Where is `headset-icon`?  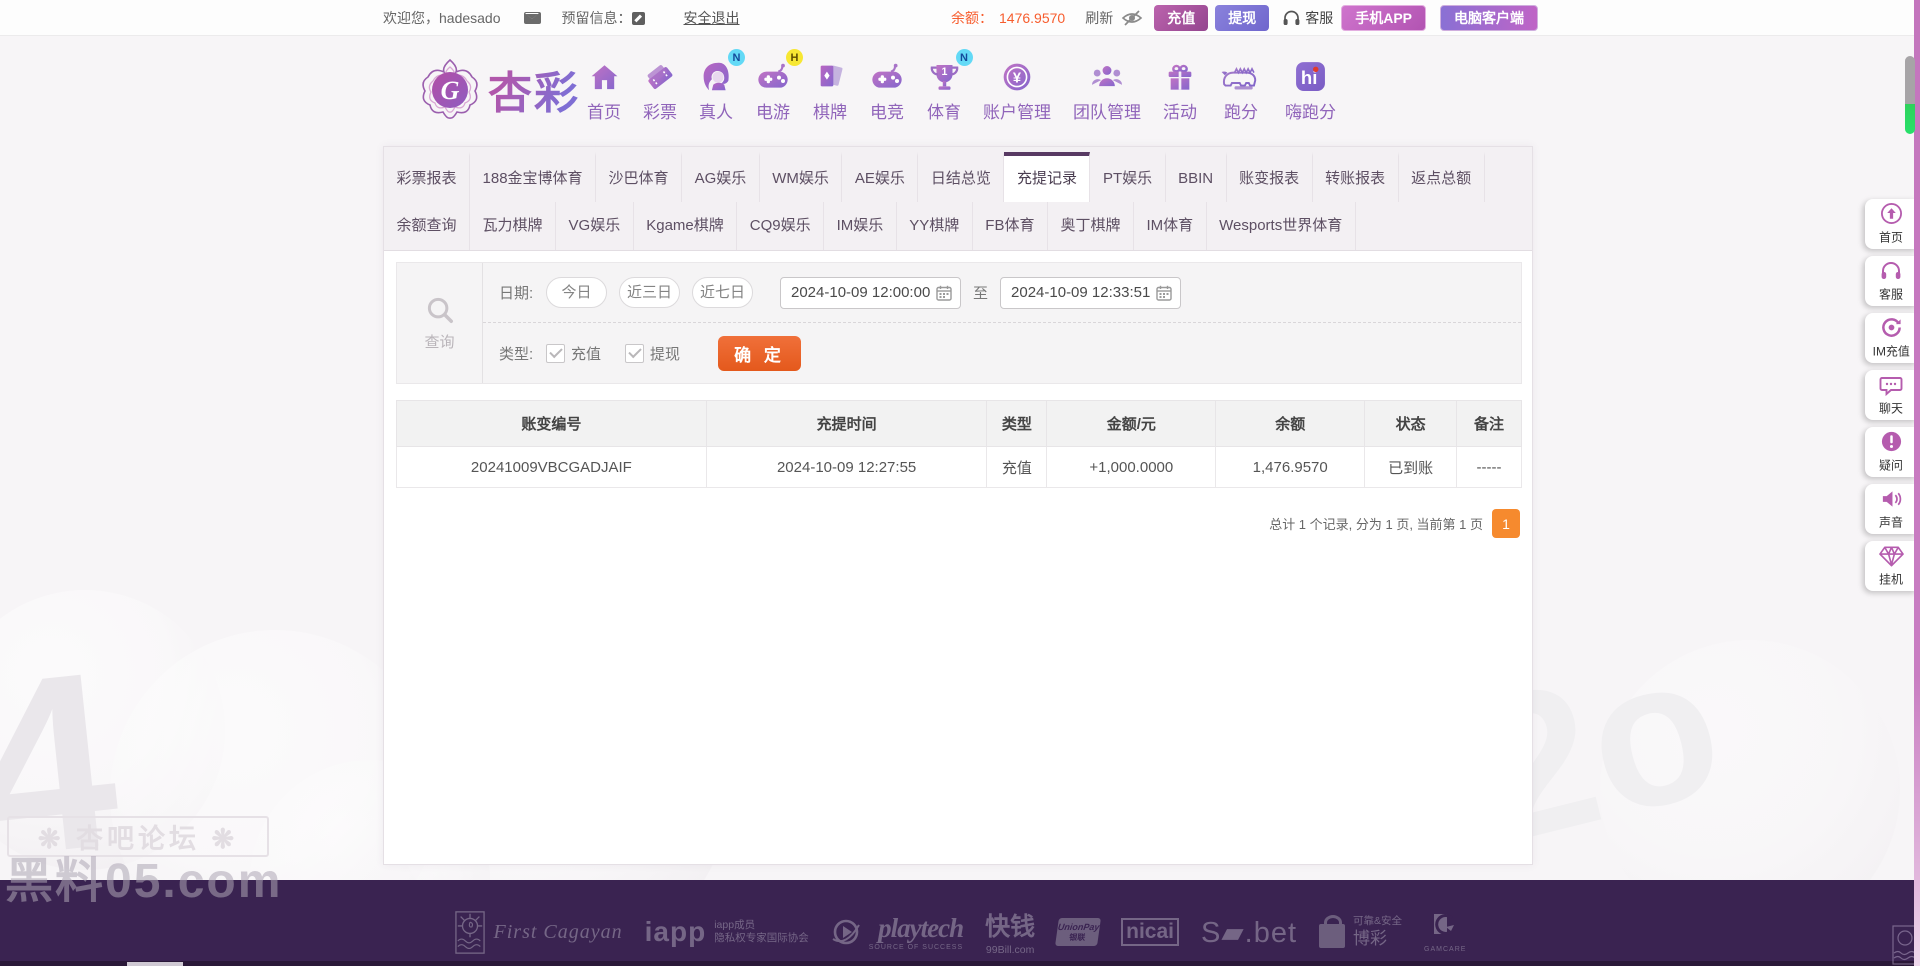 headset-icon is located at coordinates (1291, 18).